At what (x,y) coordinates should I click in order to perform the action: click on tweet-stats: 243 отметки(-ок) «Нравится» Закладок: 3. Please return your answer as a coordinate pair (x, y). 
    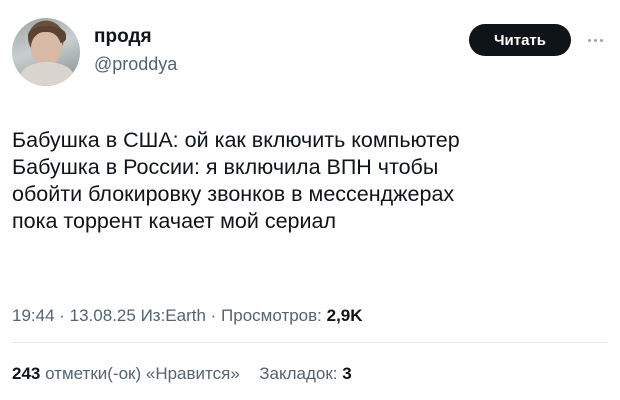
    Looking at the image, I should click on (182, 374).